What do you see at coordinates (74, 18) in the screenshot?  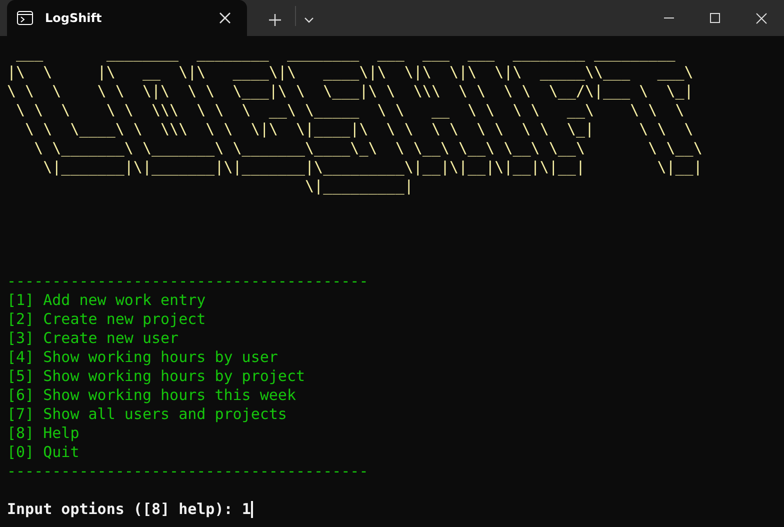 I see `tab-title: LogShift` at bounding box center [74, 18].